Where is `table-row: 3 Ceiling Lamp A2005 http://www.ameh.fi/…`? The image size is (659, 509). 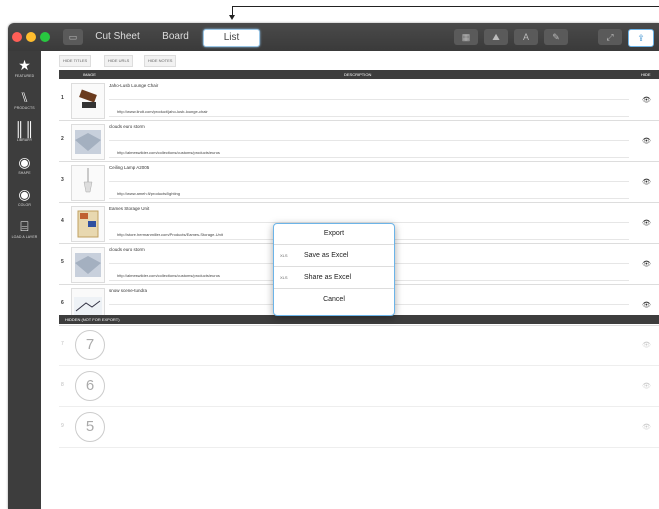 table-row: 3 Ceiling Lamp A2005 http://www.ameh.fi/… is located at coordinates (359, 182).